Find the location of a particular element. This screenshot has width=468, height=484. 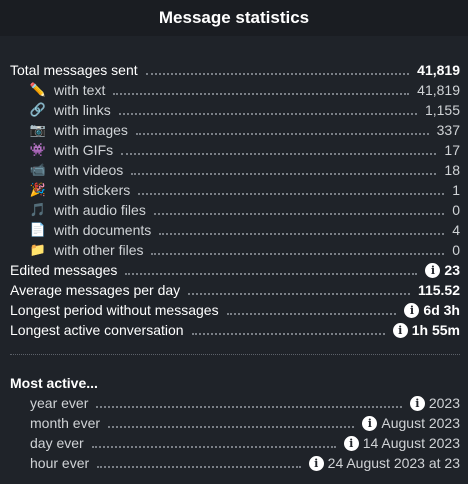

breakdown-label-wrap: 🎉 with stickers is located at coordinates (80, 190).